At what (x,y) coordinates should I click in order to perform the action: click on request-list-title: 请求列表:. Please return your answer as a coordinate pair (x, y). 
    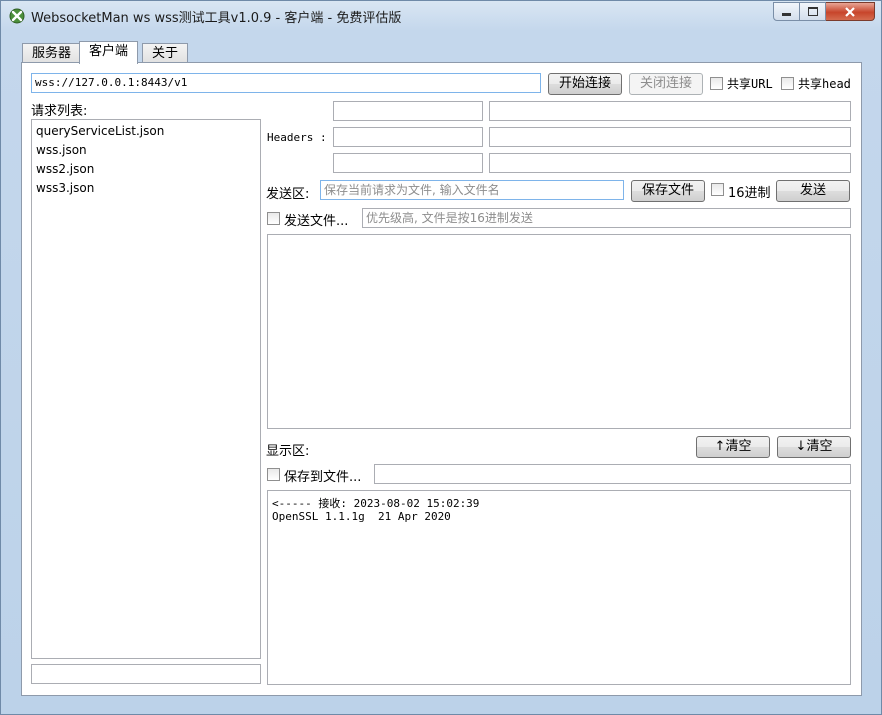
    Looking at the image, I should click on (59, 111).